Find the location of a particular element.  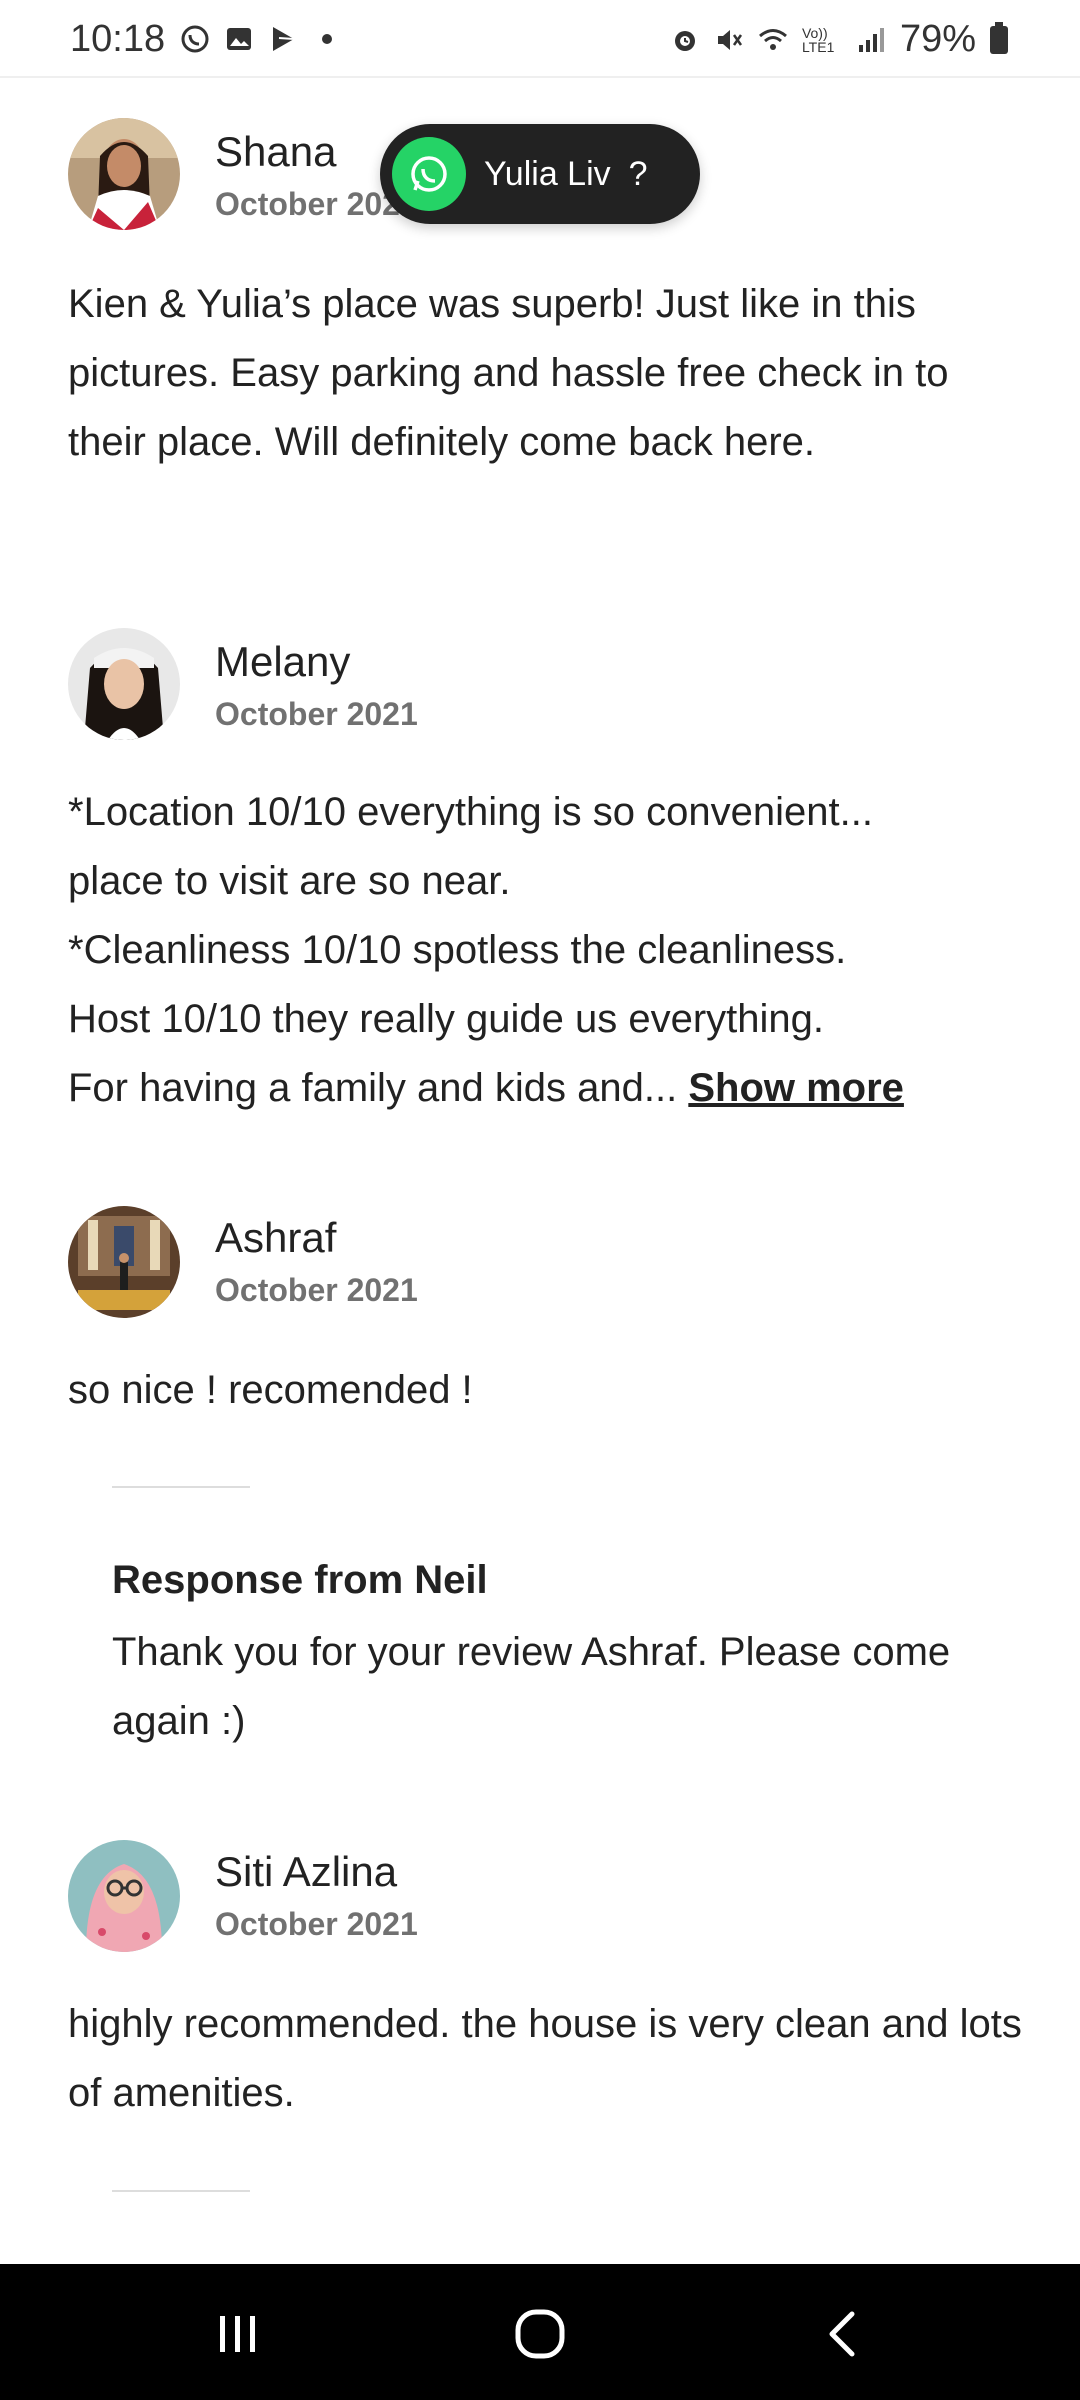

reviewer-name: Melany is located at coordinates (283, 661).